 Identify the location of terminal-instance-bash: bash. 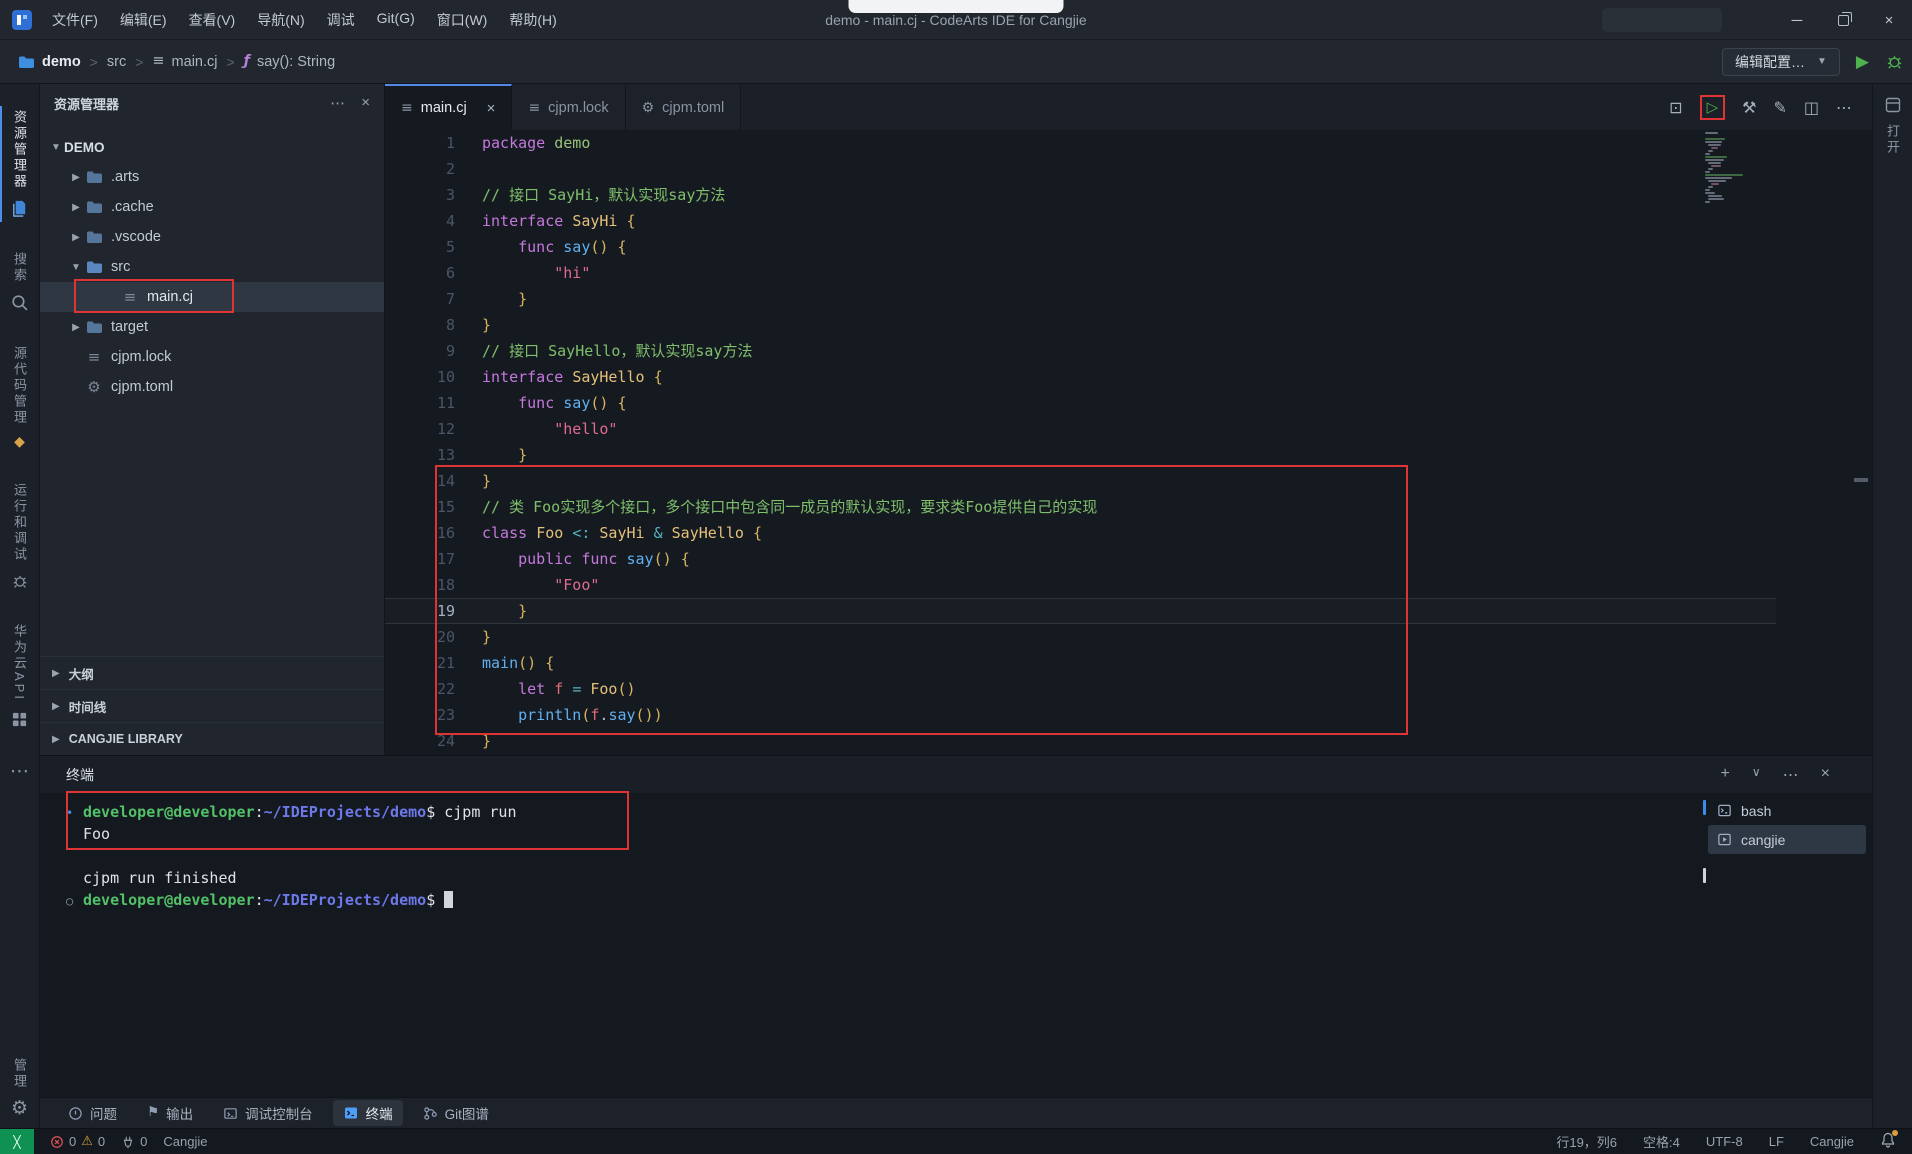
(1787, 810).